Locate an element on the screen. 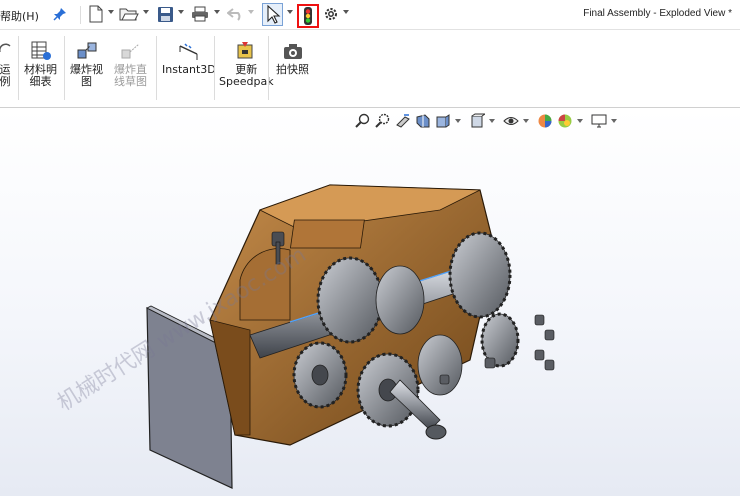  print-icon is located at coordinates (200, 14).